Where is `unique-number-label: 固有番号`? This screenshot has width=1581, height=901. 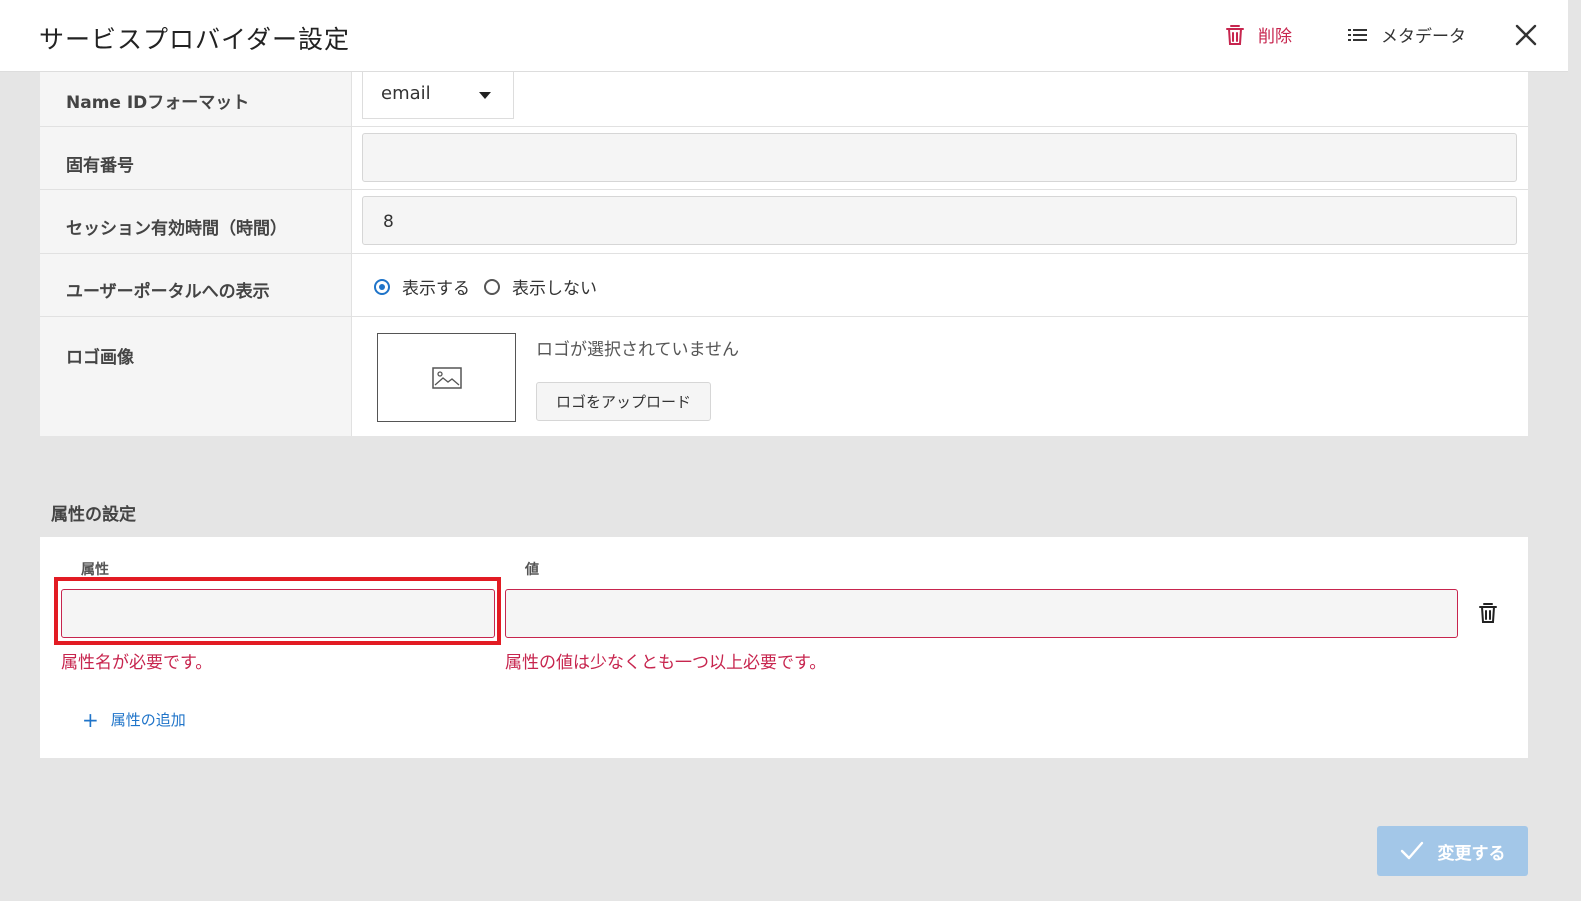
unique-number-label: 固有番号 is located at coordinates (100, 166).